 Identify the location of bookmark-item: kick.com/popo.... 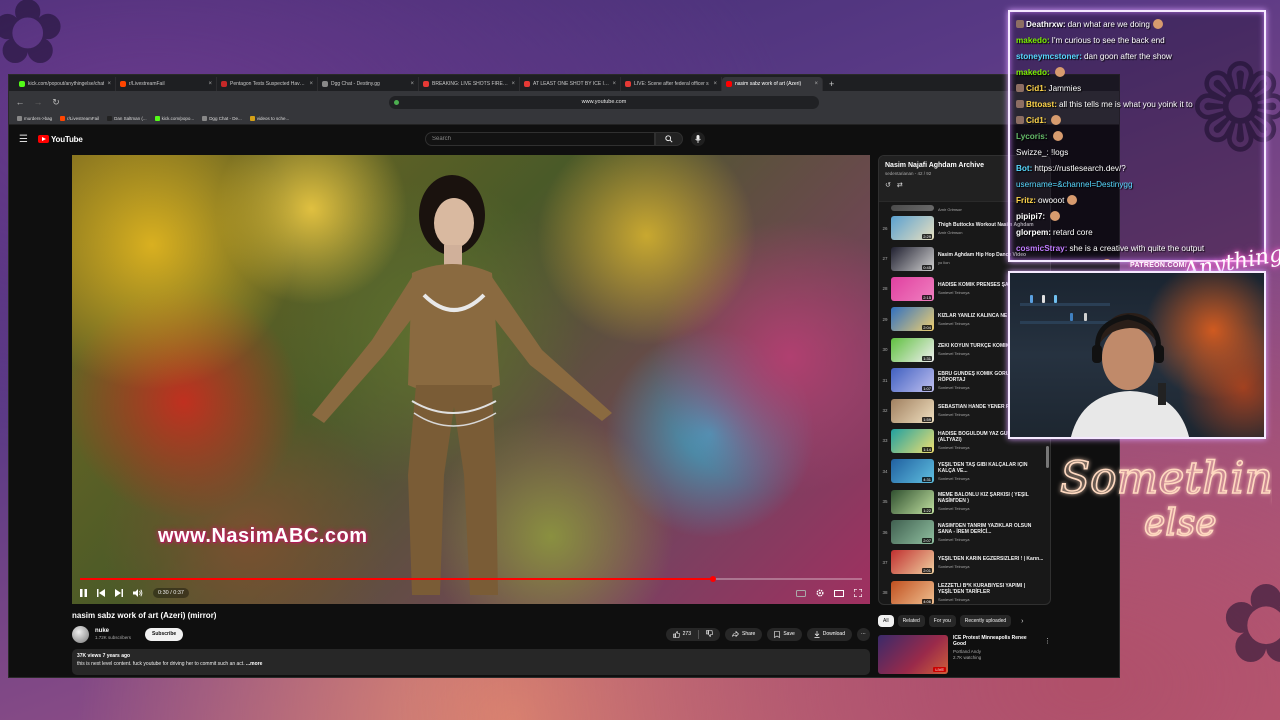
(174, 118).